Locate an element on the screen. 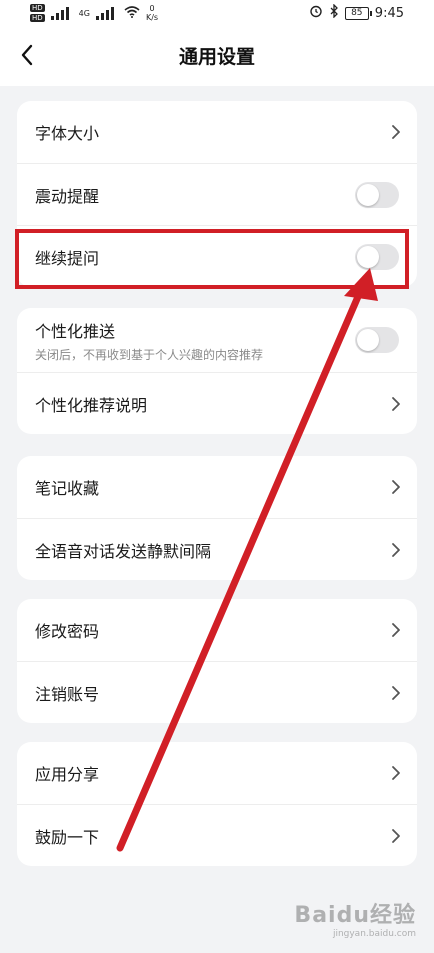  setting-label: 鼓励一下 is located at coordinates (67, 837).